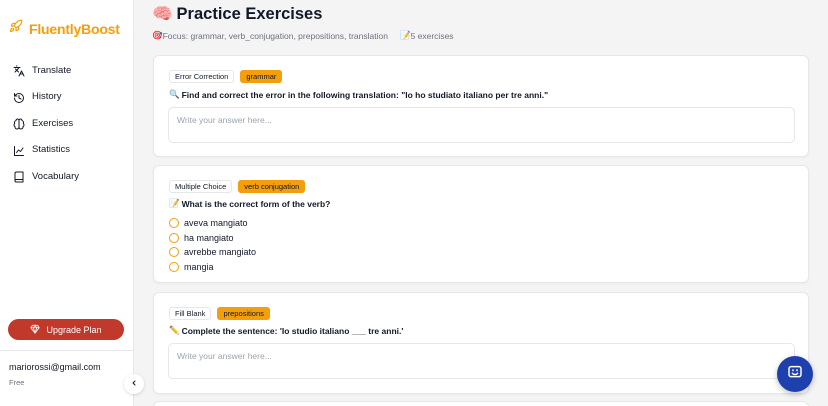 Image resolution: width=828 pixels, height=406 pixels. What do you see at coordinates (19, 123) in the screenshot?
I see `brain-icon` at bounding box center [19, 123].